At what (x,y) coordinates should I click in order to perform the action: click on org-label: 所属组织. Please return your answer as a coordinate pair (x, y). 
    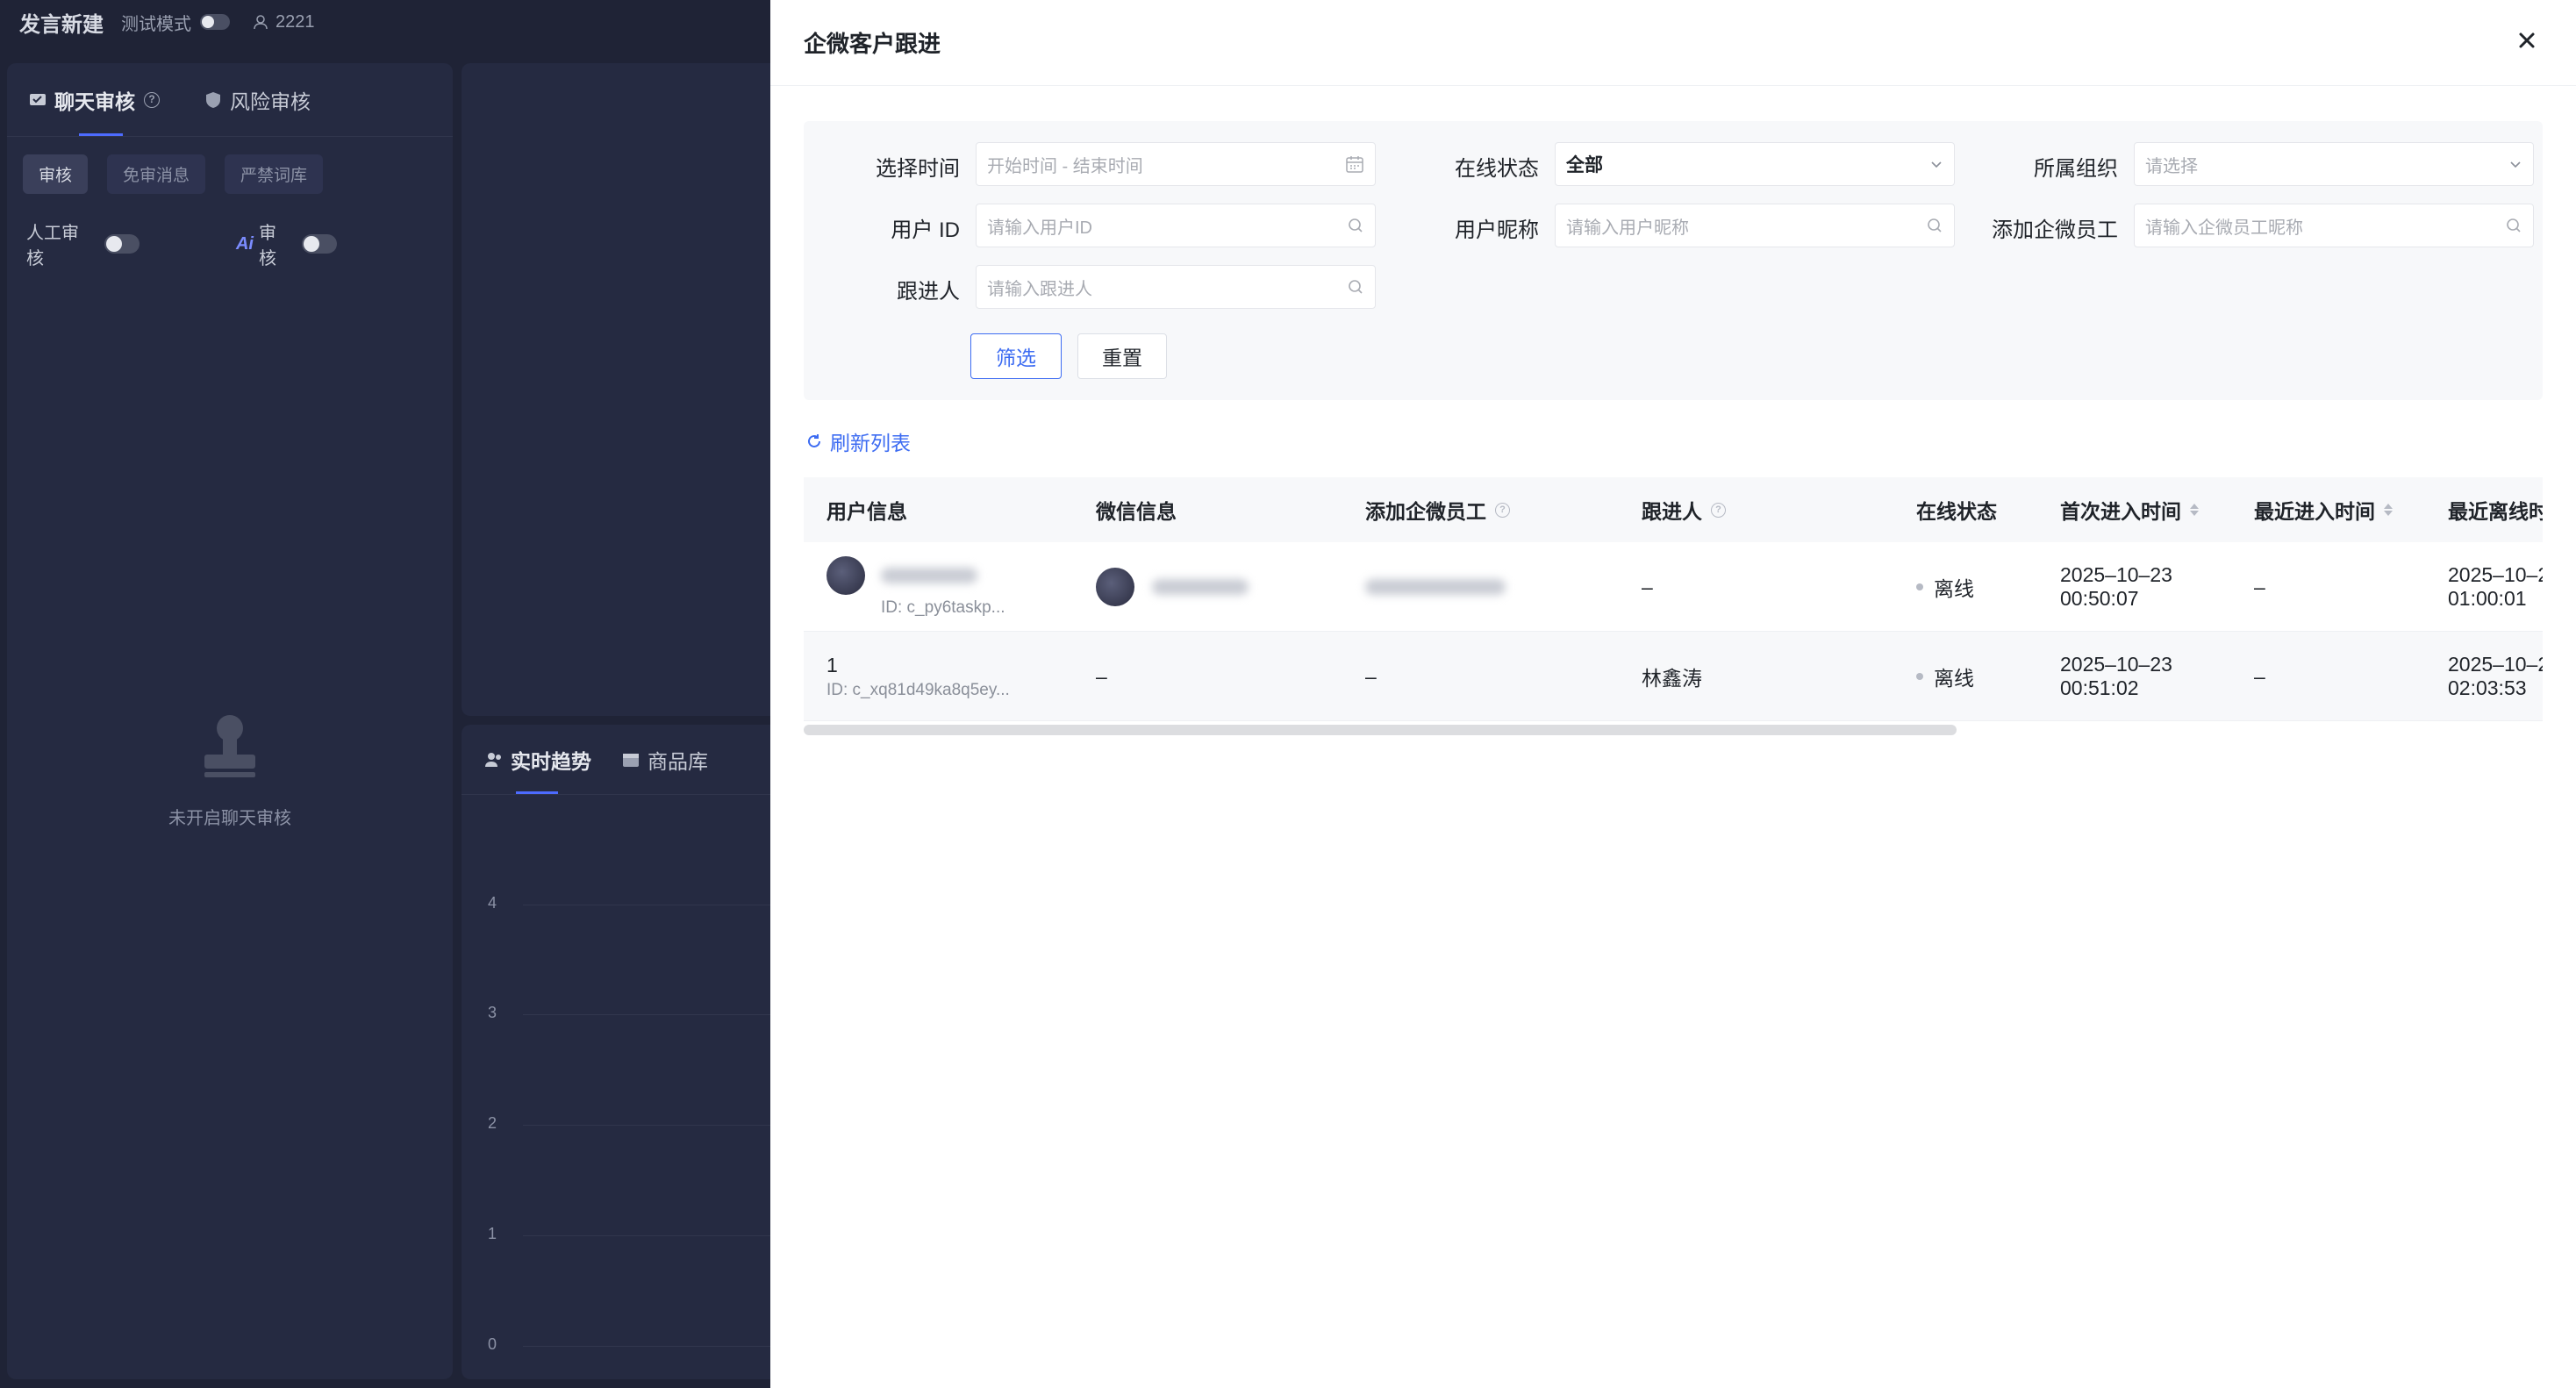
    Looking at the image, I should click on (2076, 169).